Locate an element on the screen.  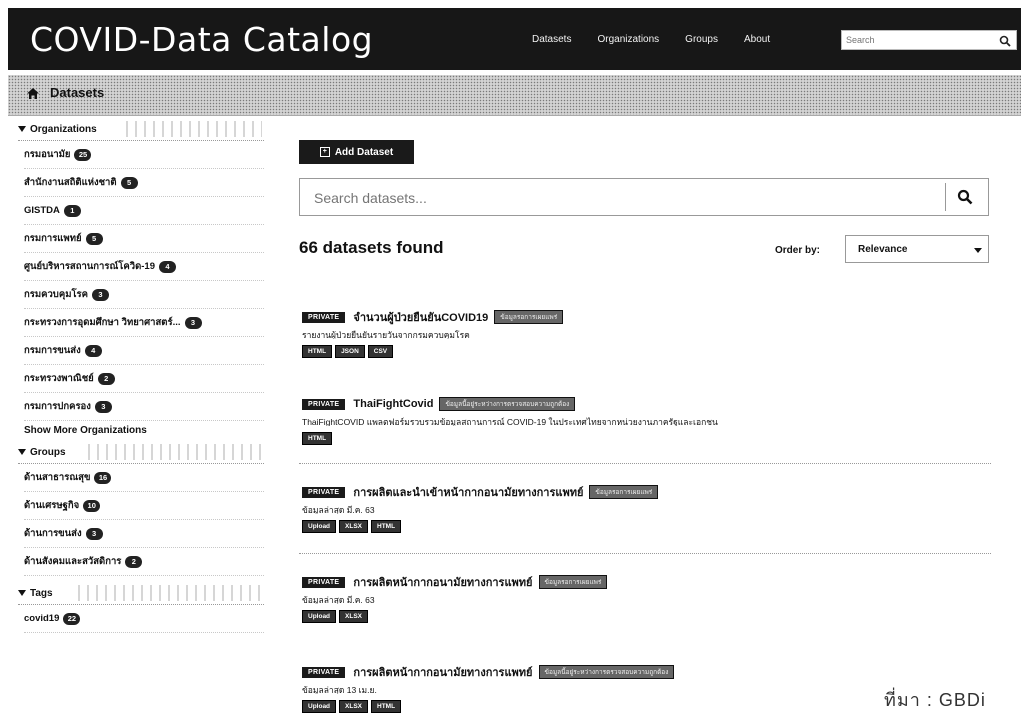
org-item: กรมการขนส่ง 4 is located at coordinates (144, 351).